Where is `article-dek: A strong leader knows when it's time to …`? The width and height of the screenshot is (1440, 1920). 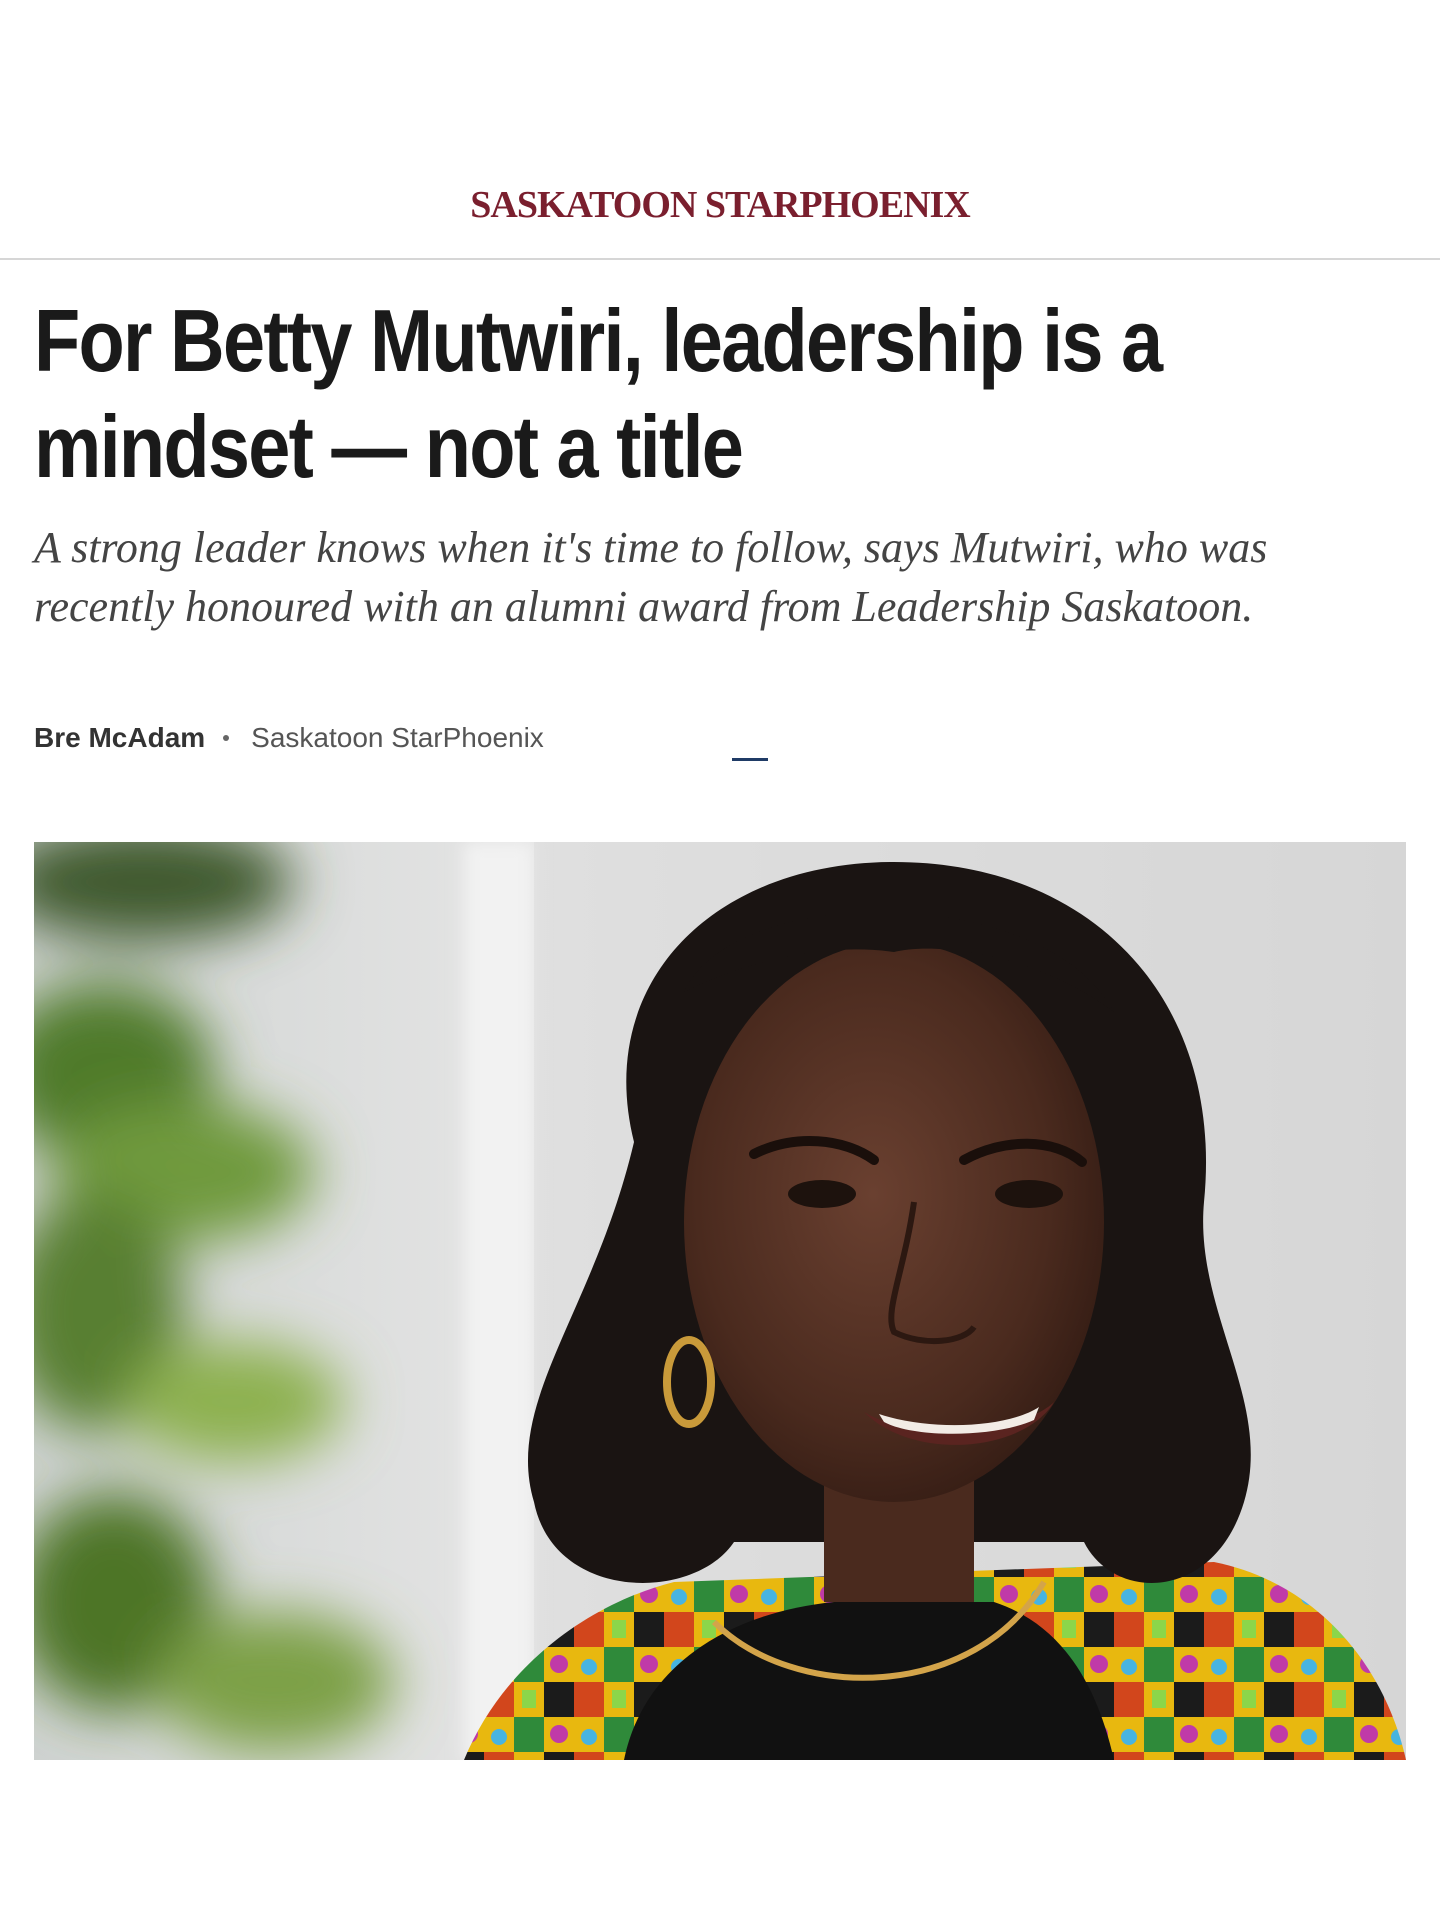 article-dek: A strong leader knows when it's time to … is located at coordinates (651, 577).